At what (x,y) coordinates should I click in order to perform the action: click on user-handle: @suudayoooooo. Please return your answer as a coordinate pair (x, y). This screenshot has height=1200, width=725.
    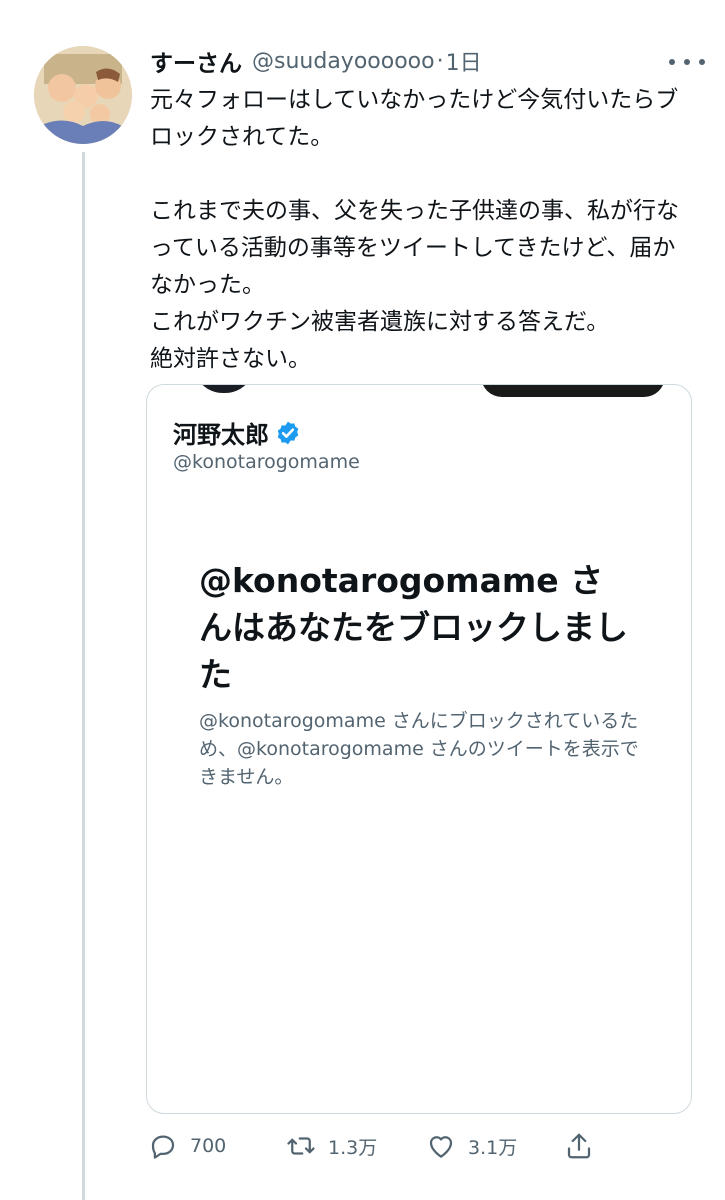
    Looking at the image, I should click on (343, 61).